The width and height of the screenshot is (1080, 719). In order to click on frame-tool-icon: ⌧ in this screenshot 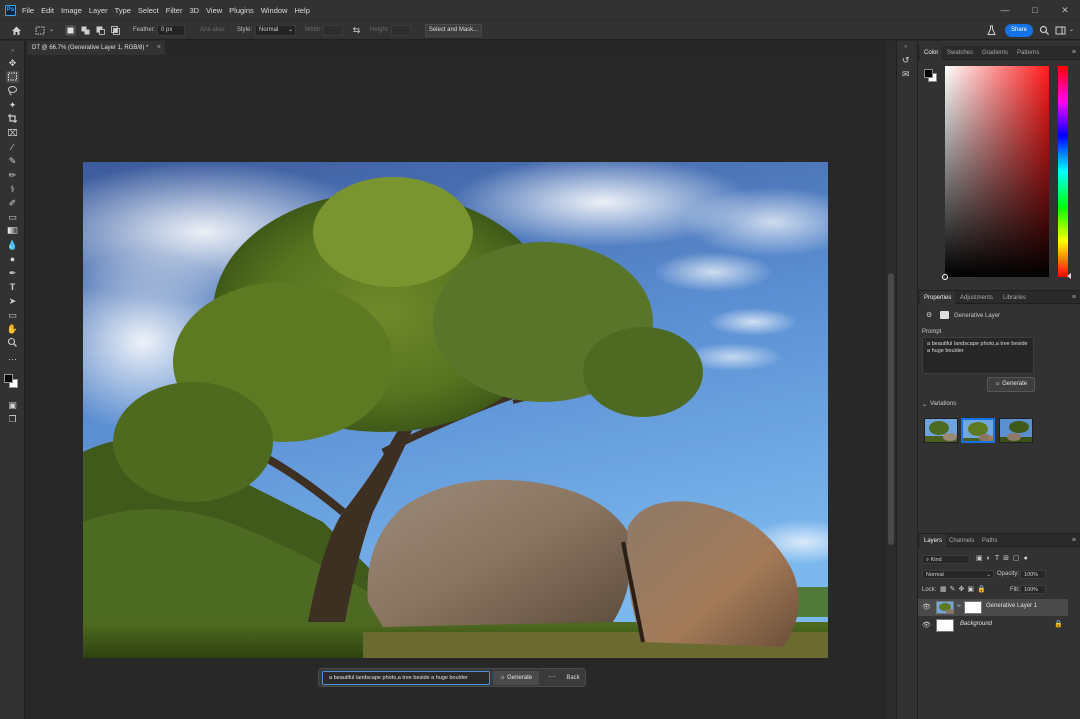, I will do `click(12, 133)`.